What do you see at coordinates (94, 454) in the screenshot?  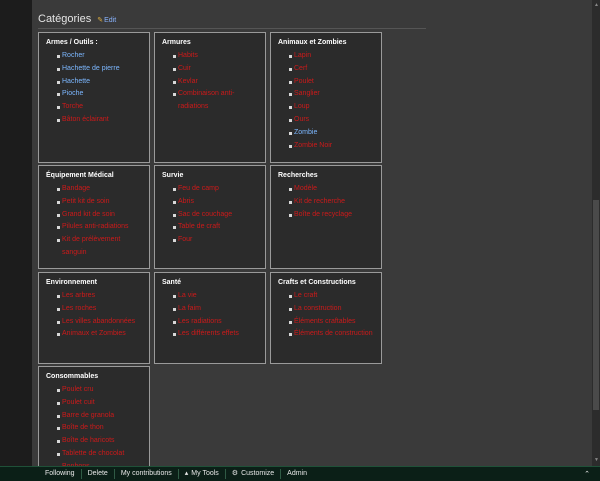 I see `category-link: Tablette de chocolat` at bounding box center [94, 454].